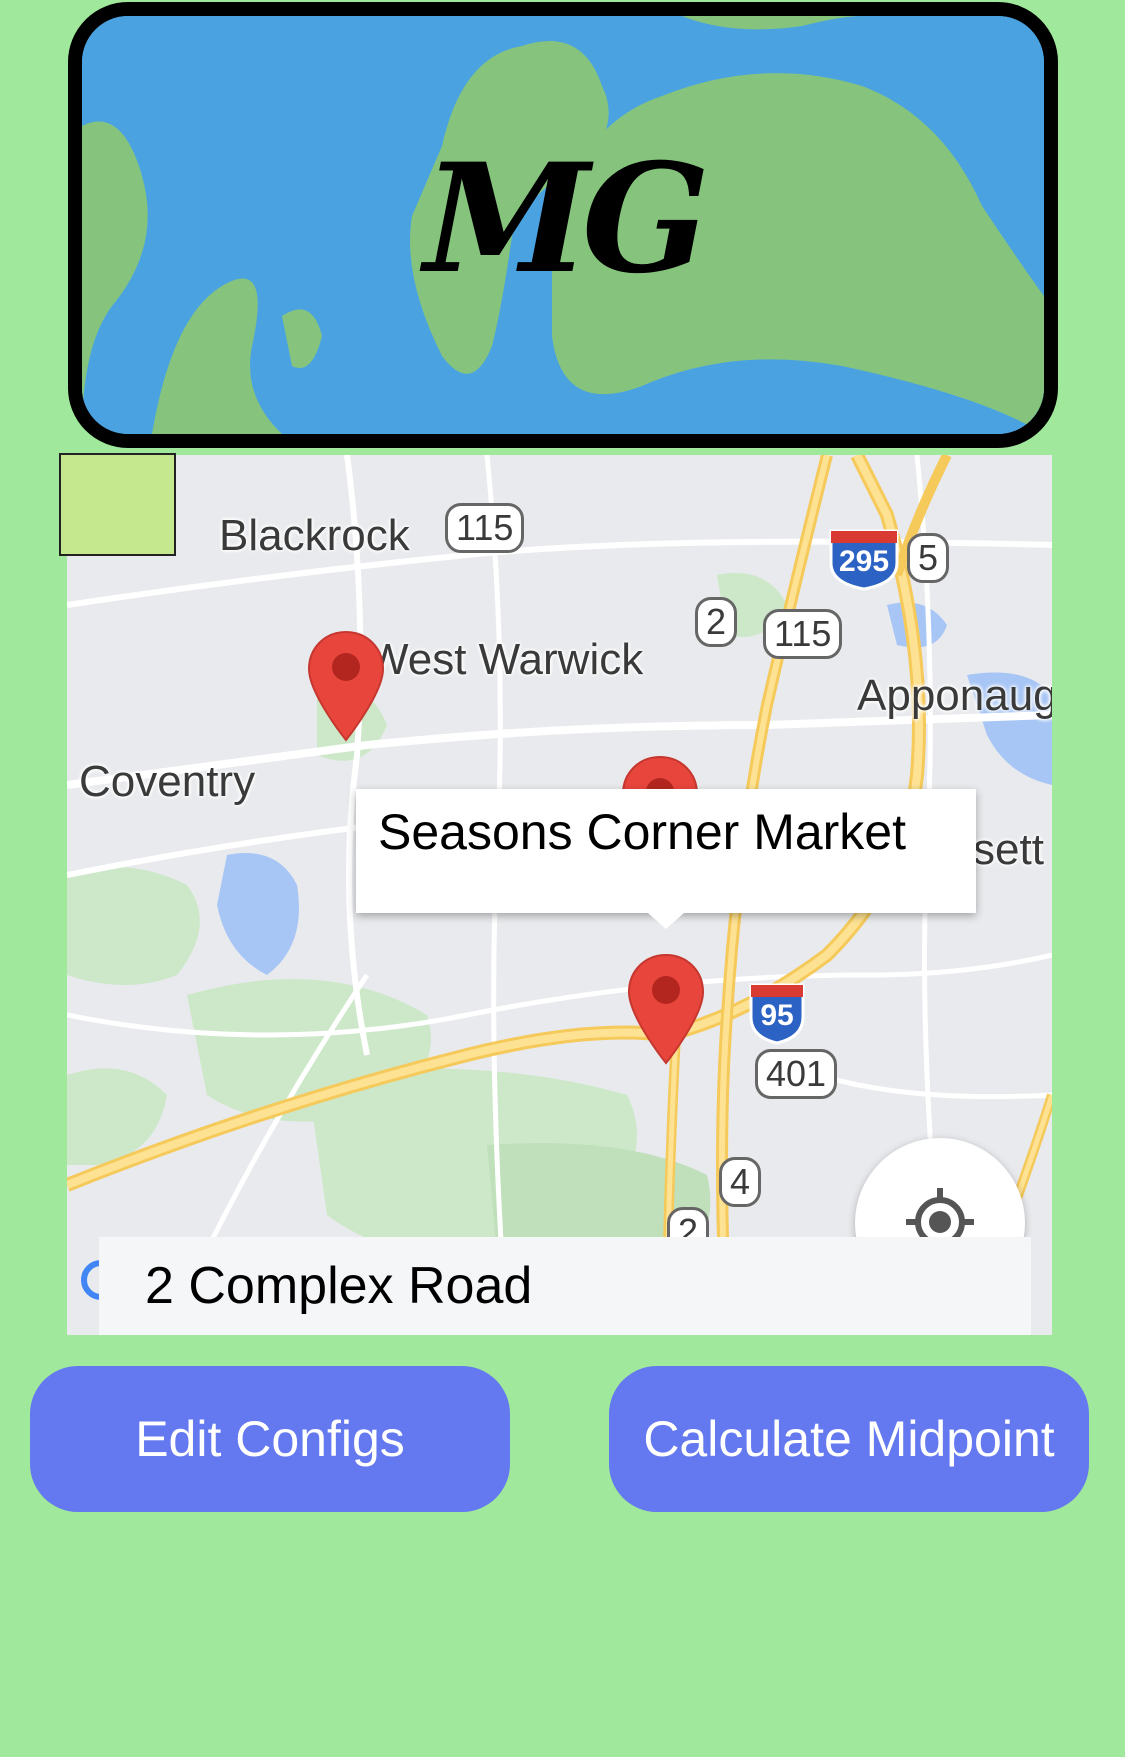 The height and width of the screenshot is (1757, 1125). Describe the element at coordinates (566, 219) in the screenshot. I see `logo-monogram: MG` at that location.